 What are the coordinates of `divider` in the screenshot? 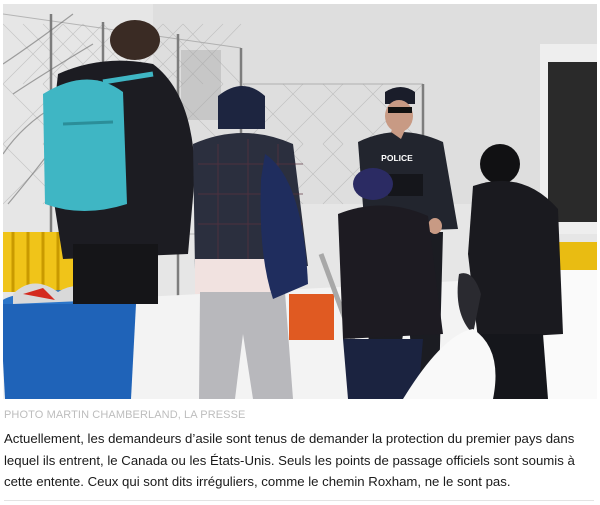 It's located at (299, 500).